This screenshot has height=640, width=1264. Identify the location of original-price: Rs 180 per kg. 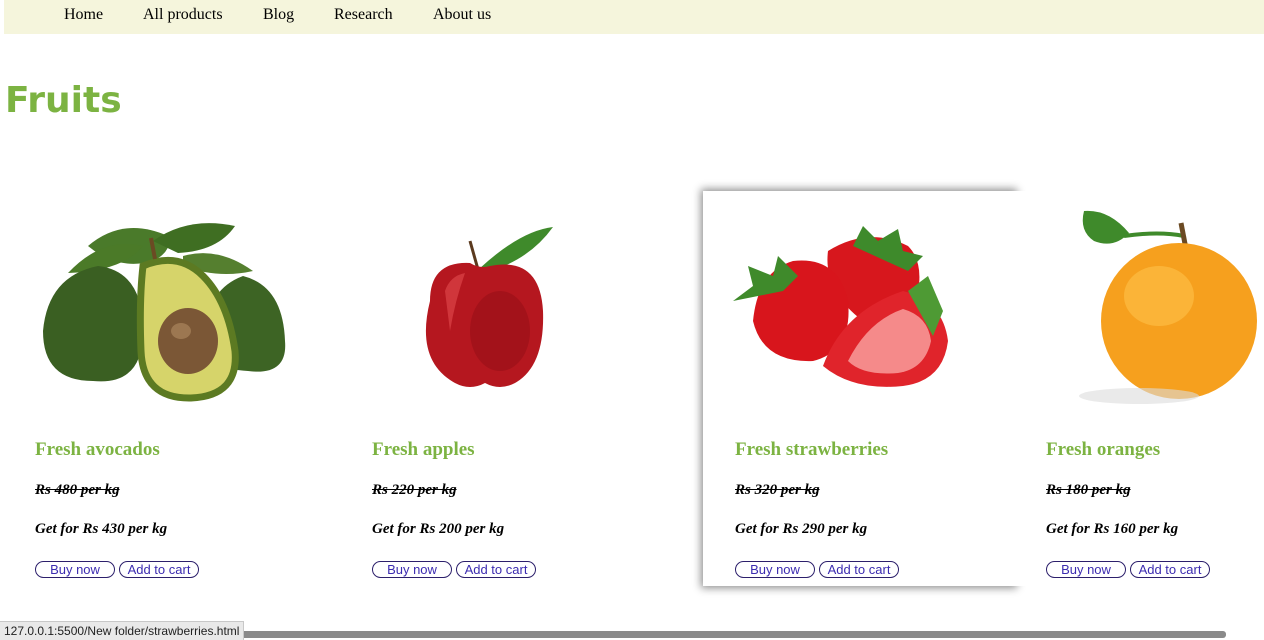
(1088, 490).